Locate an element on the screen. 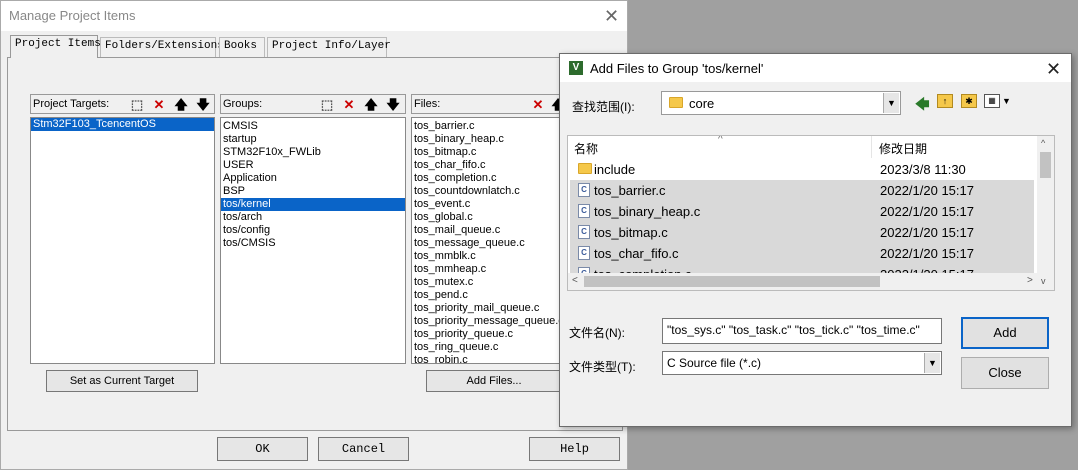 The height and width of the screenshot is (470, 1078). file-item: tos_message_queue.c is located at coordinates (486, 243).